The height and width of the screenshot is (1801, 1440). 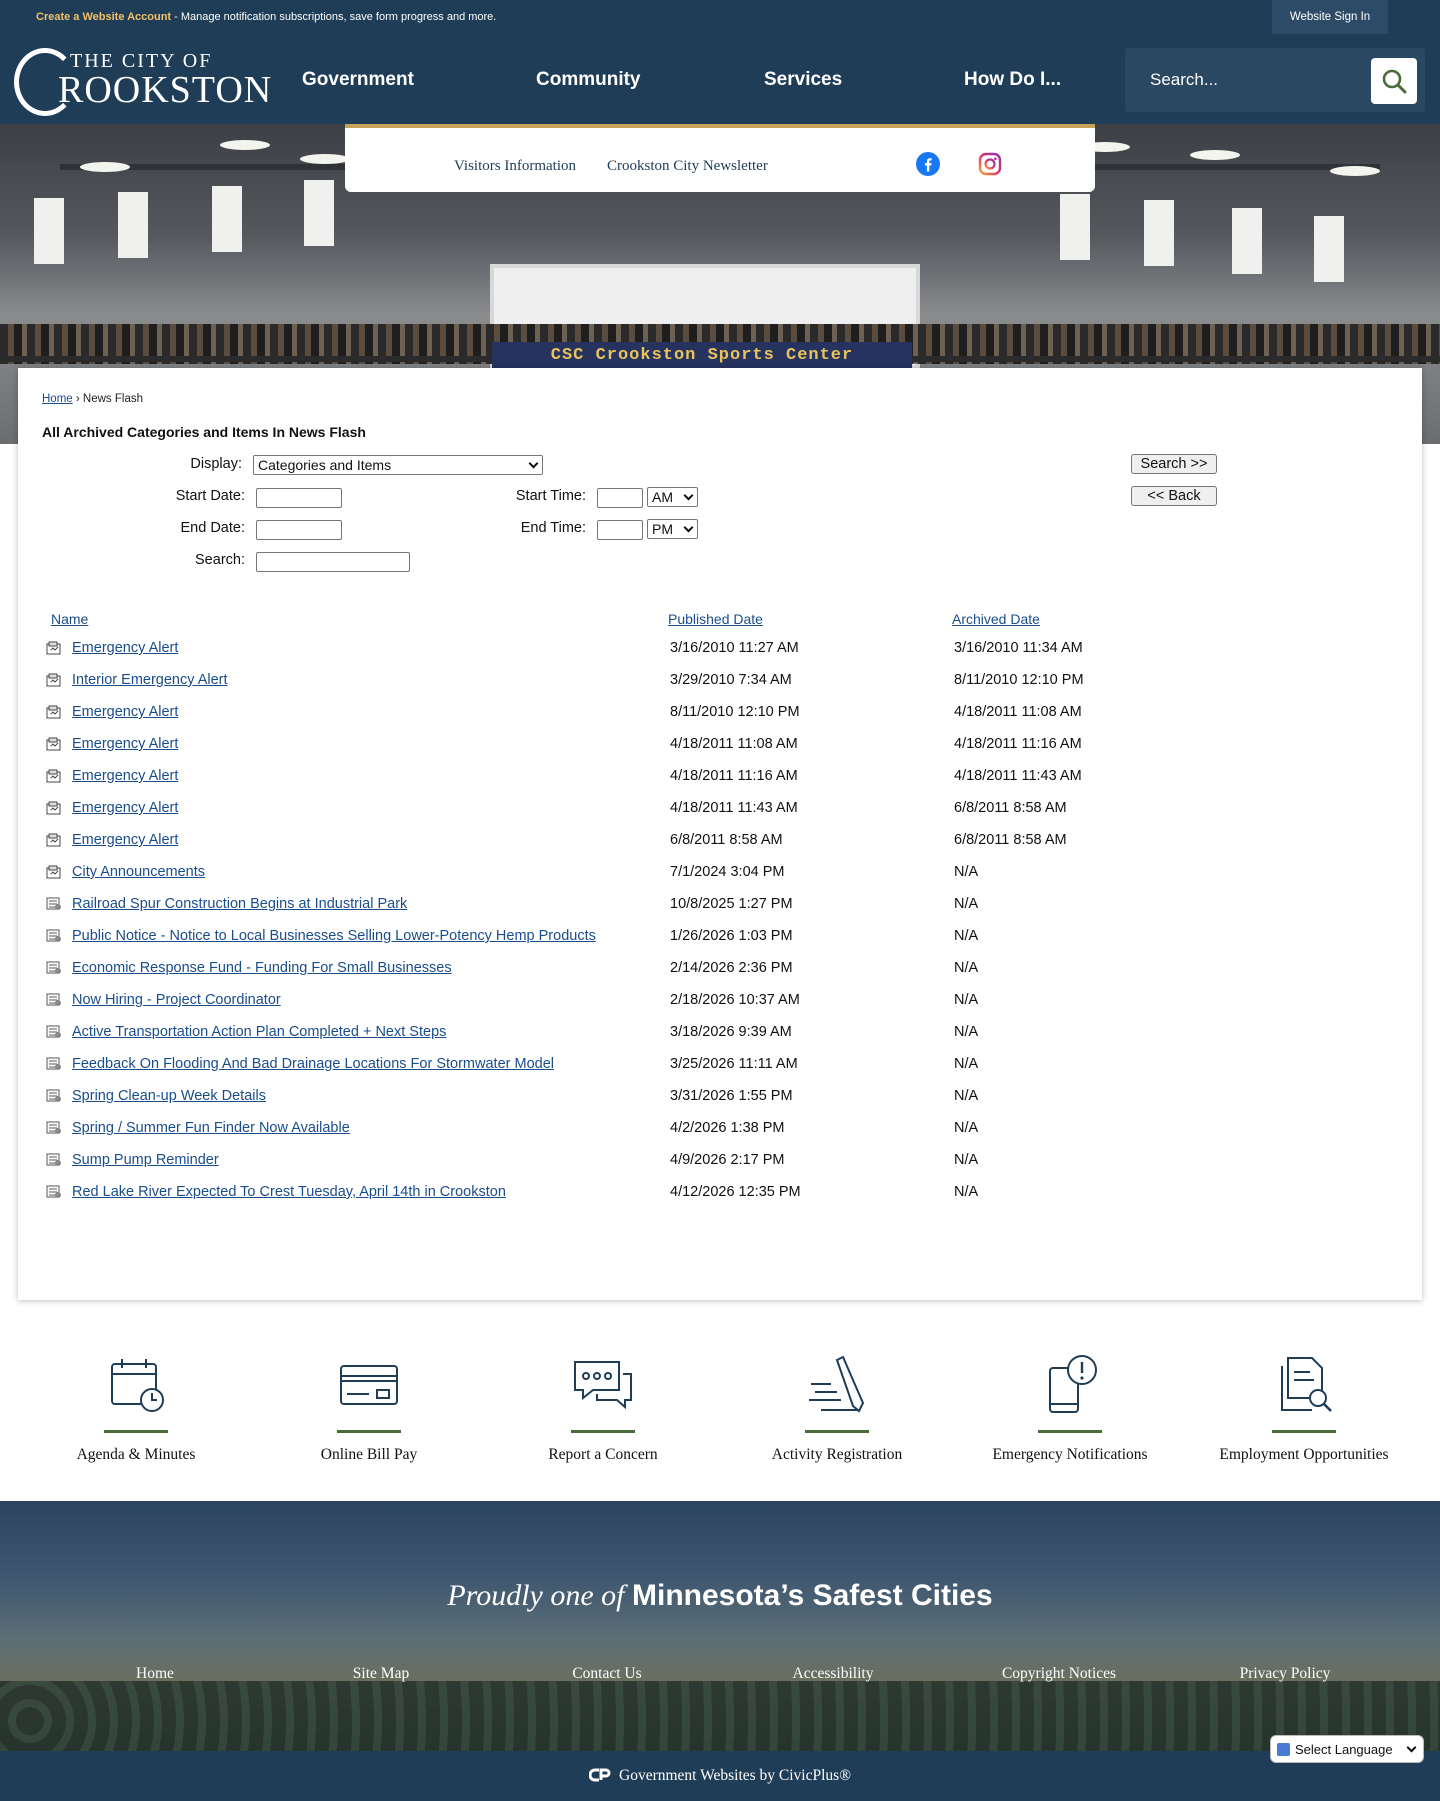 What do you see at coordinates (358, 80) in the screenshot?
I see `nav-government: Government` at bounding box center [358, 80].